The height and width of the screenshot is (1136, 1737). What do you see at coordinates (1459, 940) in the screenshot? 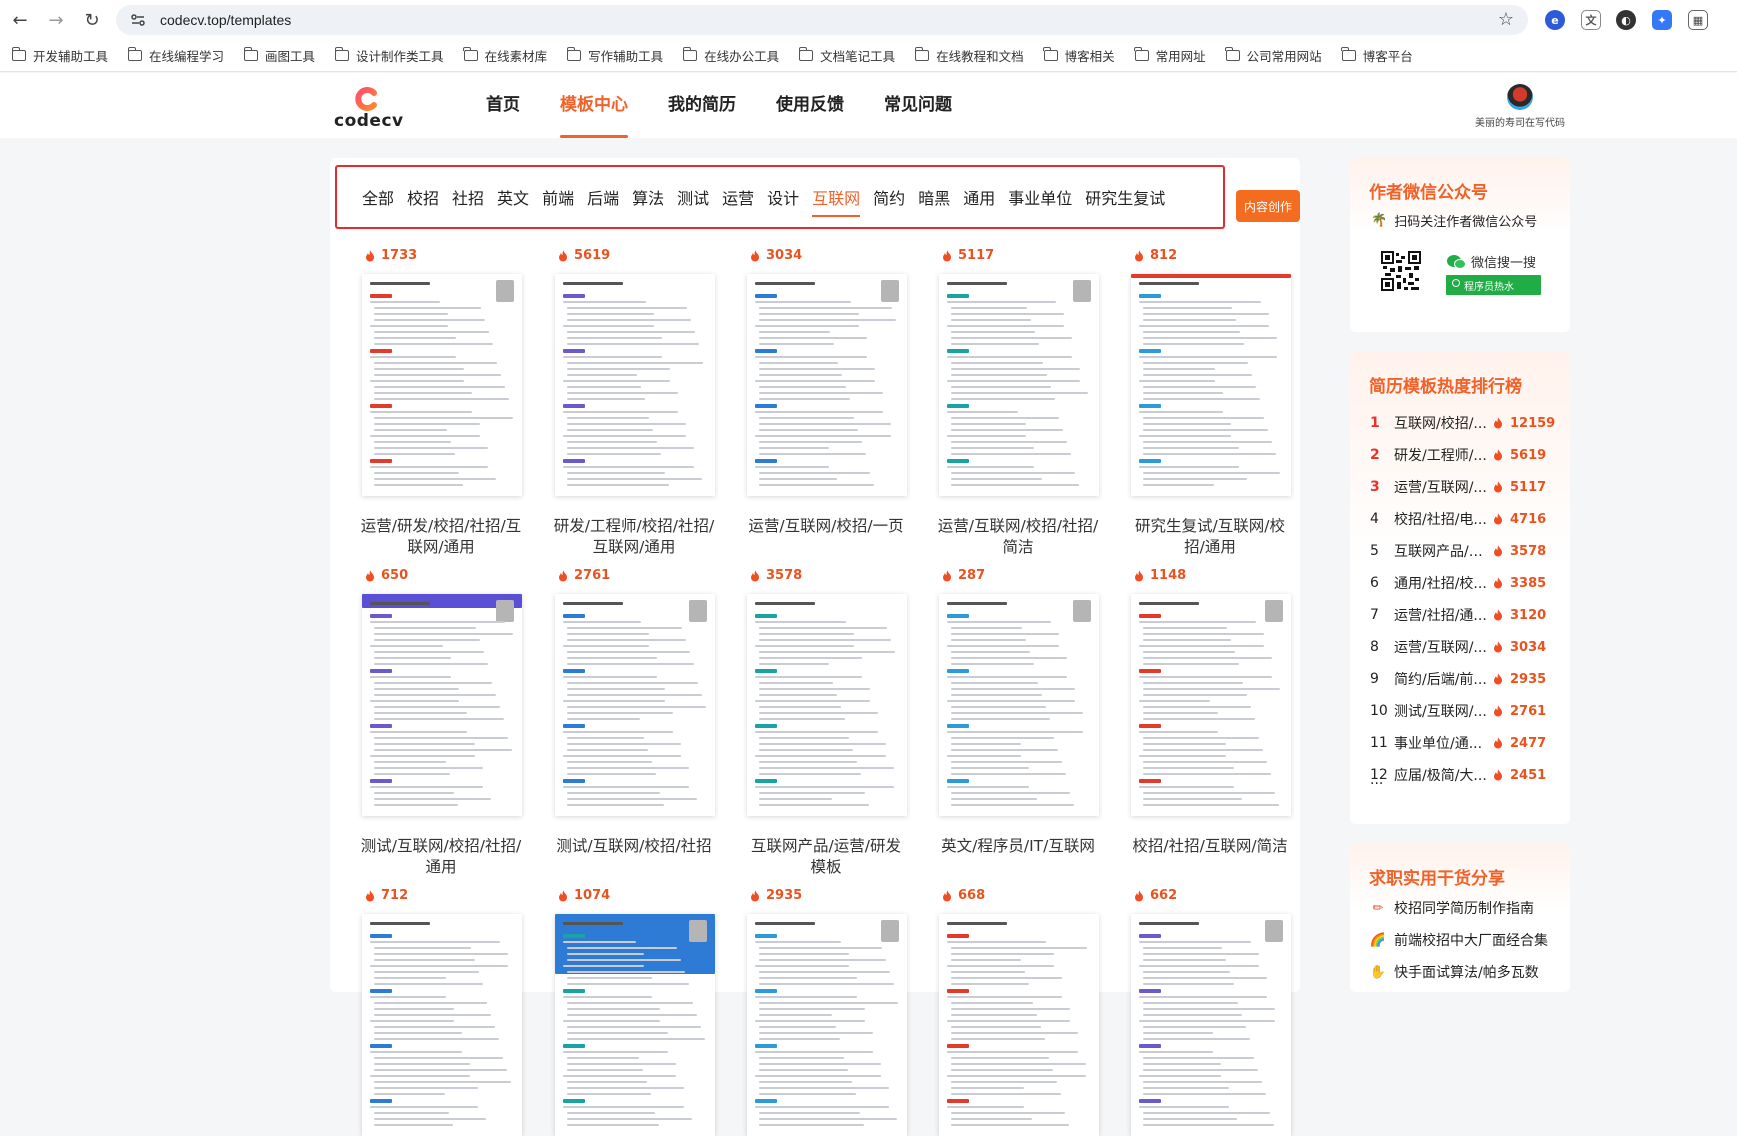
I see `share-item: 🌈 前端校招中大厂面经合集` at bounding box center [1459, 940].